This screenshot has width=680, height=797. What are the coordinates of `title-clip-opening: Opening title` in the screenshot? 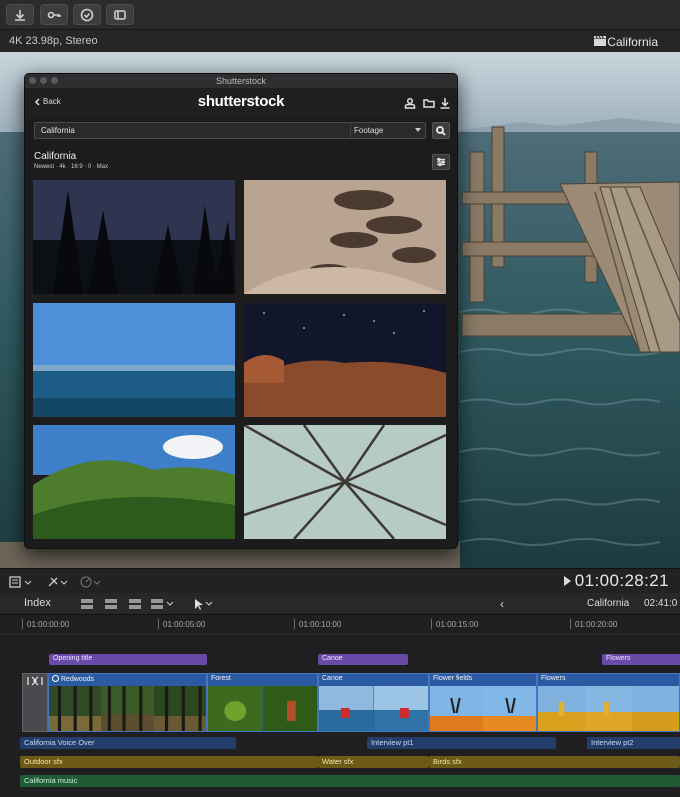 It's located at (128, 659).